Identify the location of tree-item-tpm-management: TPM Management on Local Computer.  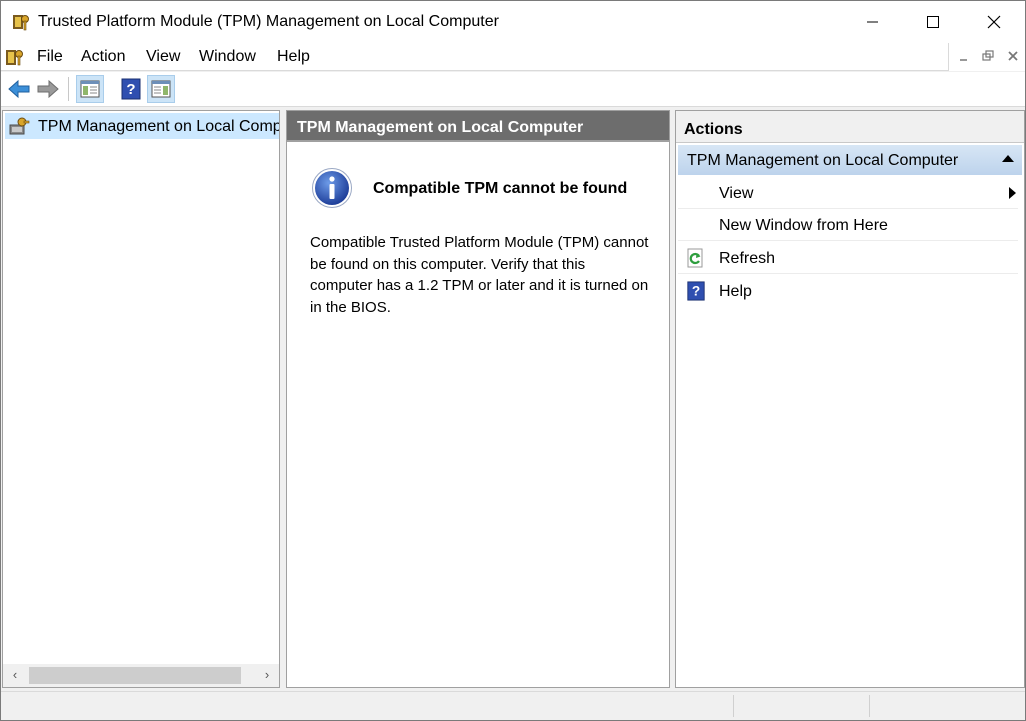
(142, 126).